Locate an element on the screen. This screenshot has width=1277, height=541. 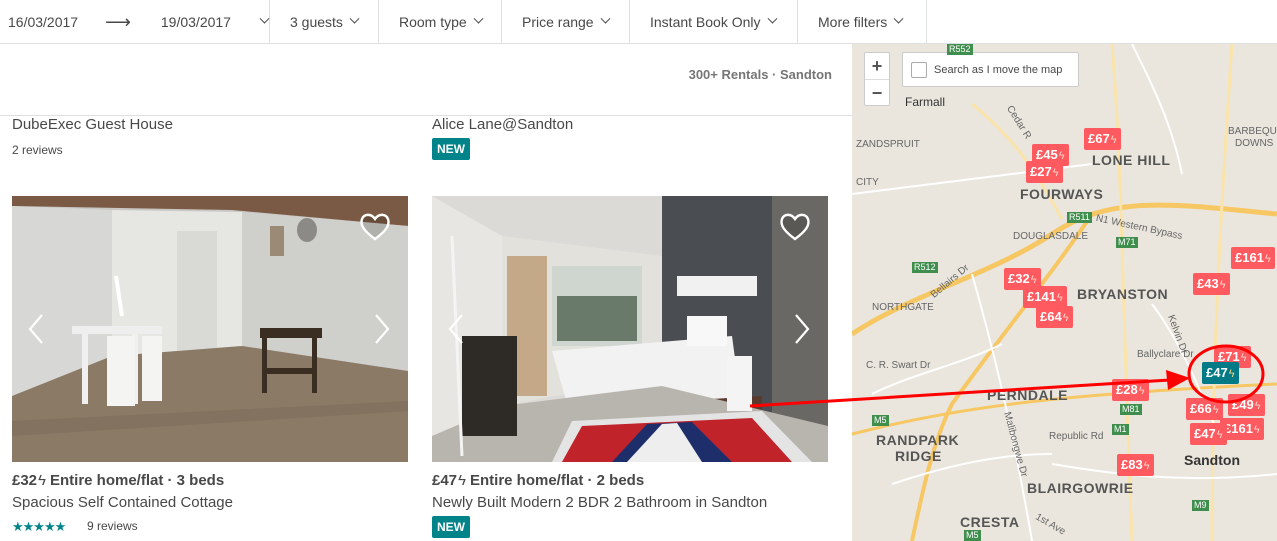
map-price-pin: £83ϟ is located at coordinates (1135, 465).